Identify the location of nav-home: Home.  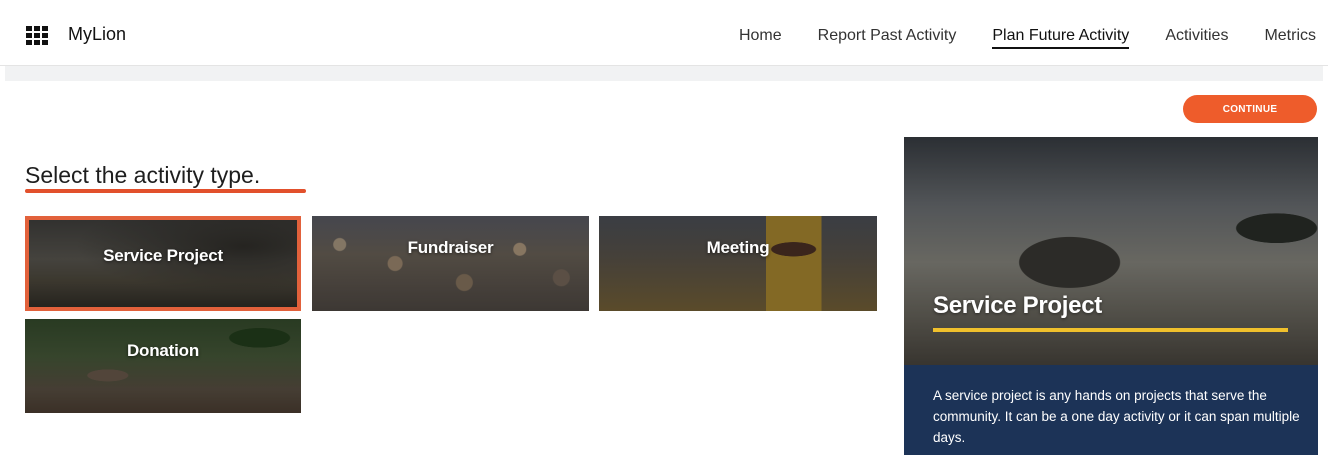
(760, 37).